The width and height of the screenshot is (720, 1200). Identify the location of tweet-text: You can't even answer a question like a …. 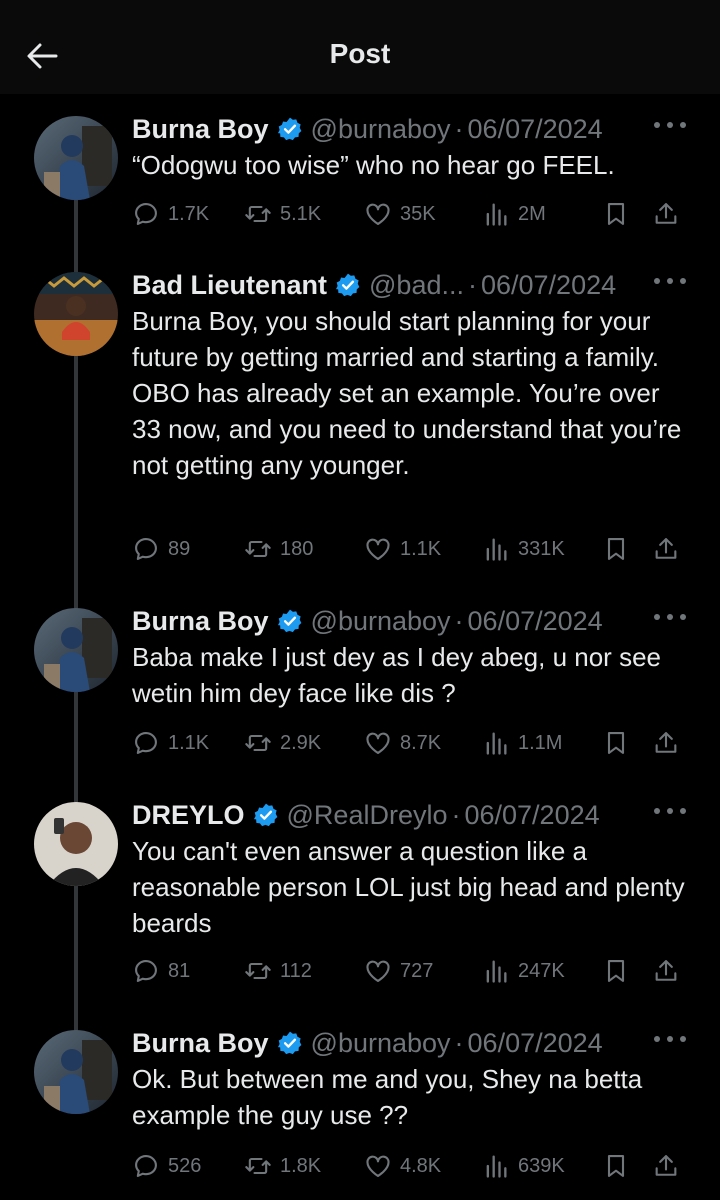
(408, 887).